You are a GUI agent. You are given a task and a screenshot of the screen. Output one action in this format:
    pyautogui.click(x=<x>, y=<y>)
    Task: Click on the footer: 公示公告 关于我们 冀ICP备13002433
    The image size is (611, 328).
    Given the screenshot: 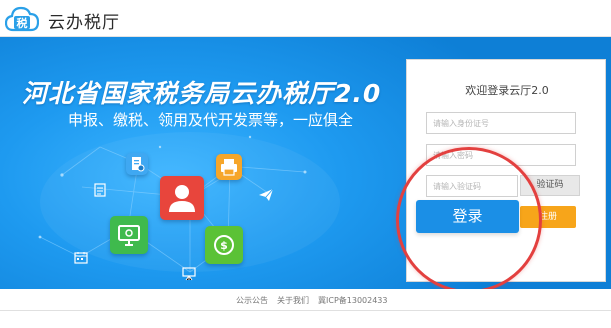 What is the action you would take?
    pyautogui.click(x=305, y=300)
    